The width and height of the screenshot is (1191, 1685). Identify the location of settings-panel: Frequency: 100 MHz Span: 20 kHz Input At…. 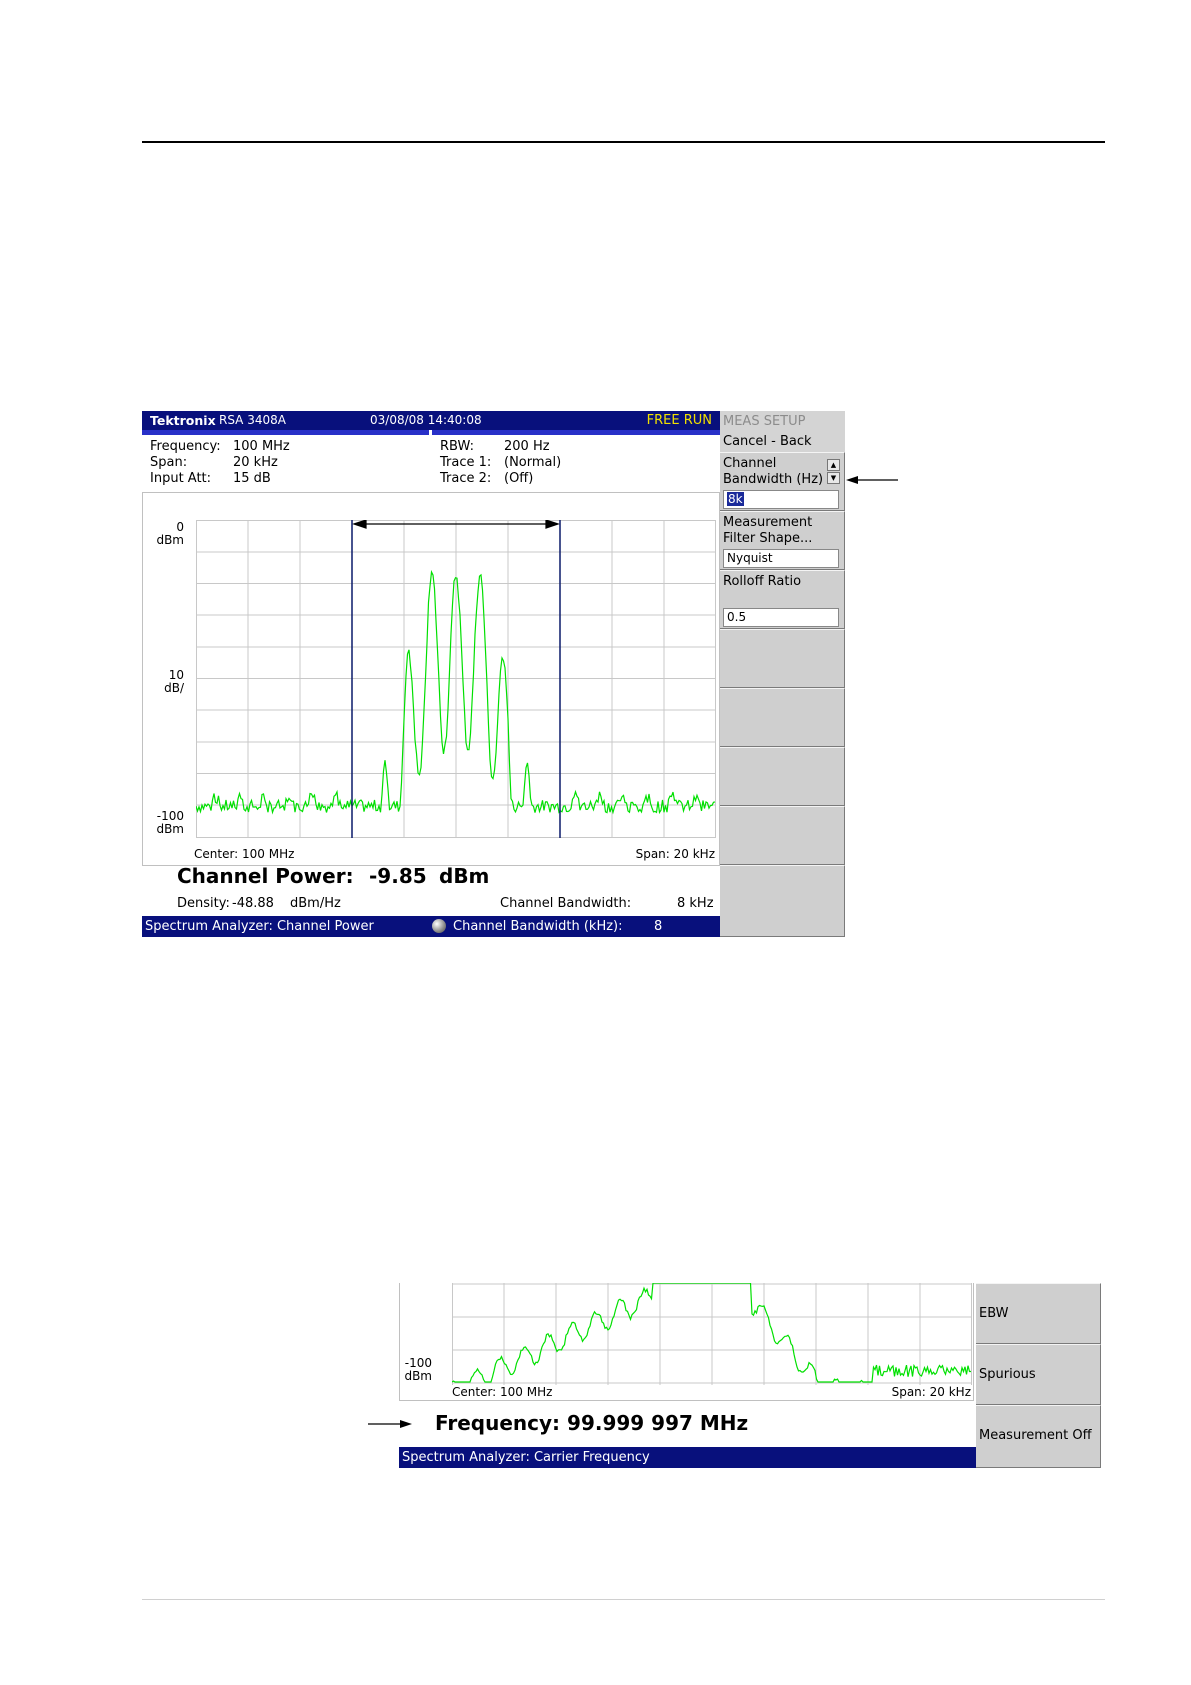
(430, 464).